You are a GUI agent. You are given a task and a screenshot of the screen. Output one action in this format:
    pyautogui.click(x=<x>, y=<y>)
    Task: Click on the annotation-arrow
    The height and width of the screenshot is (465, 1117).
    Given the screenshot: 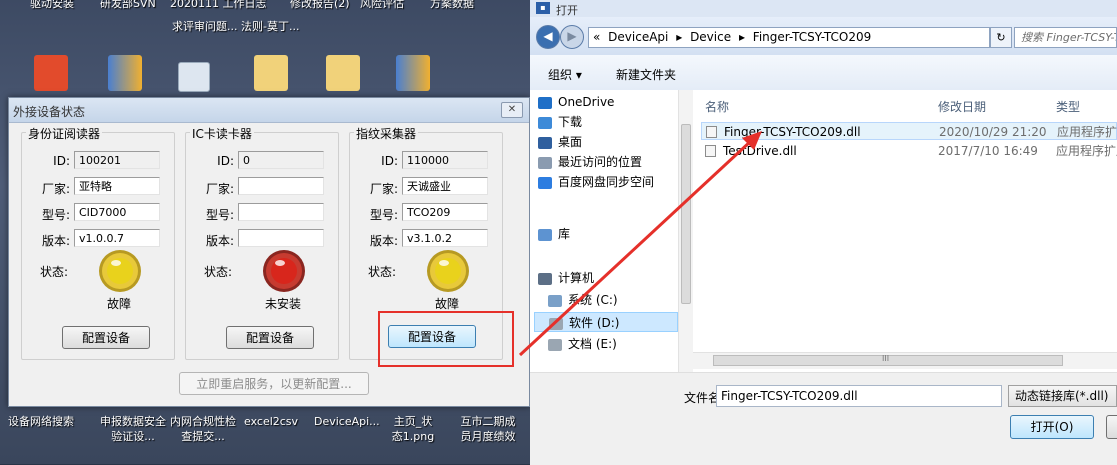 What is the action you would take?
    pyautogui.click(x=640, y=244)
    